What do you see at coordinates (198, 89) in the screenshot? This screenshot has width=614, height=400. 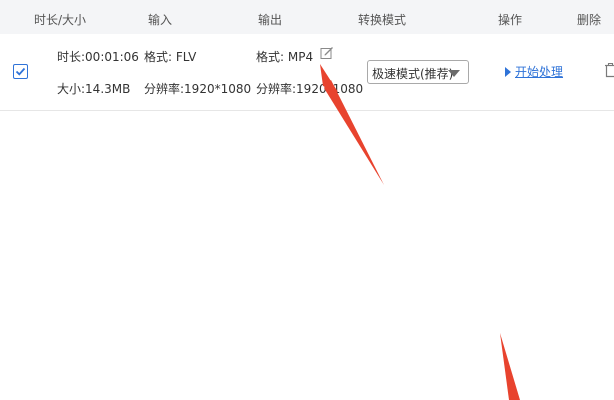 I see `input-resolution-text: 分辨率:1920*1080` at bounding box center [198, 89].